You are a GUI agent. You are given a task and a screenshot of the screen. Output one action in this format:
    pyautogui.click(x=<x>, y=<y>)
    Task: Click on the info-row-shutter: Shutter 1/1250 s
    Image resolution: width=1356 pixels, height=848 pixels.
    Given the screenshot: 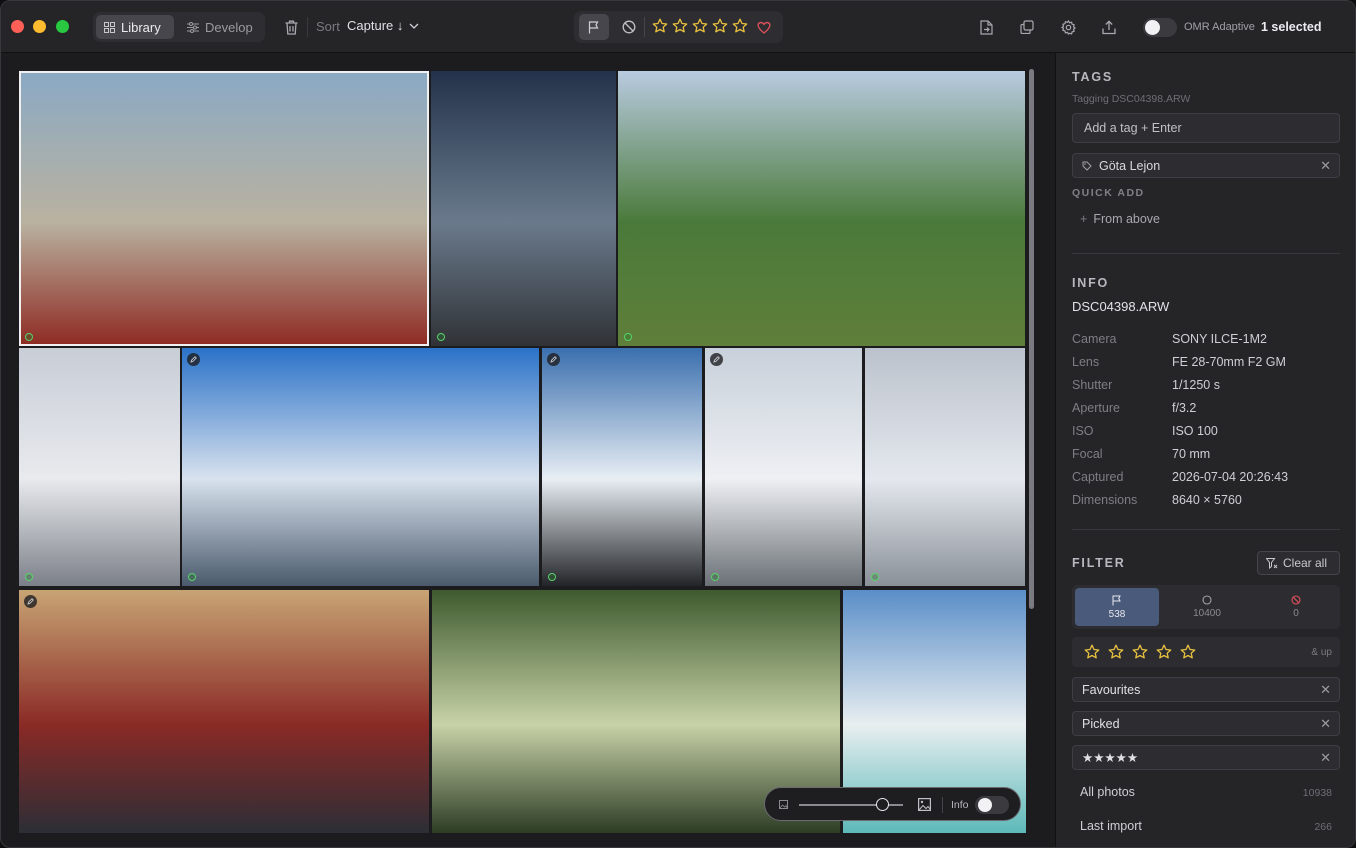 What is the action you would take?
    pyautogui.click(x=1206, y=388)
    